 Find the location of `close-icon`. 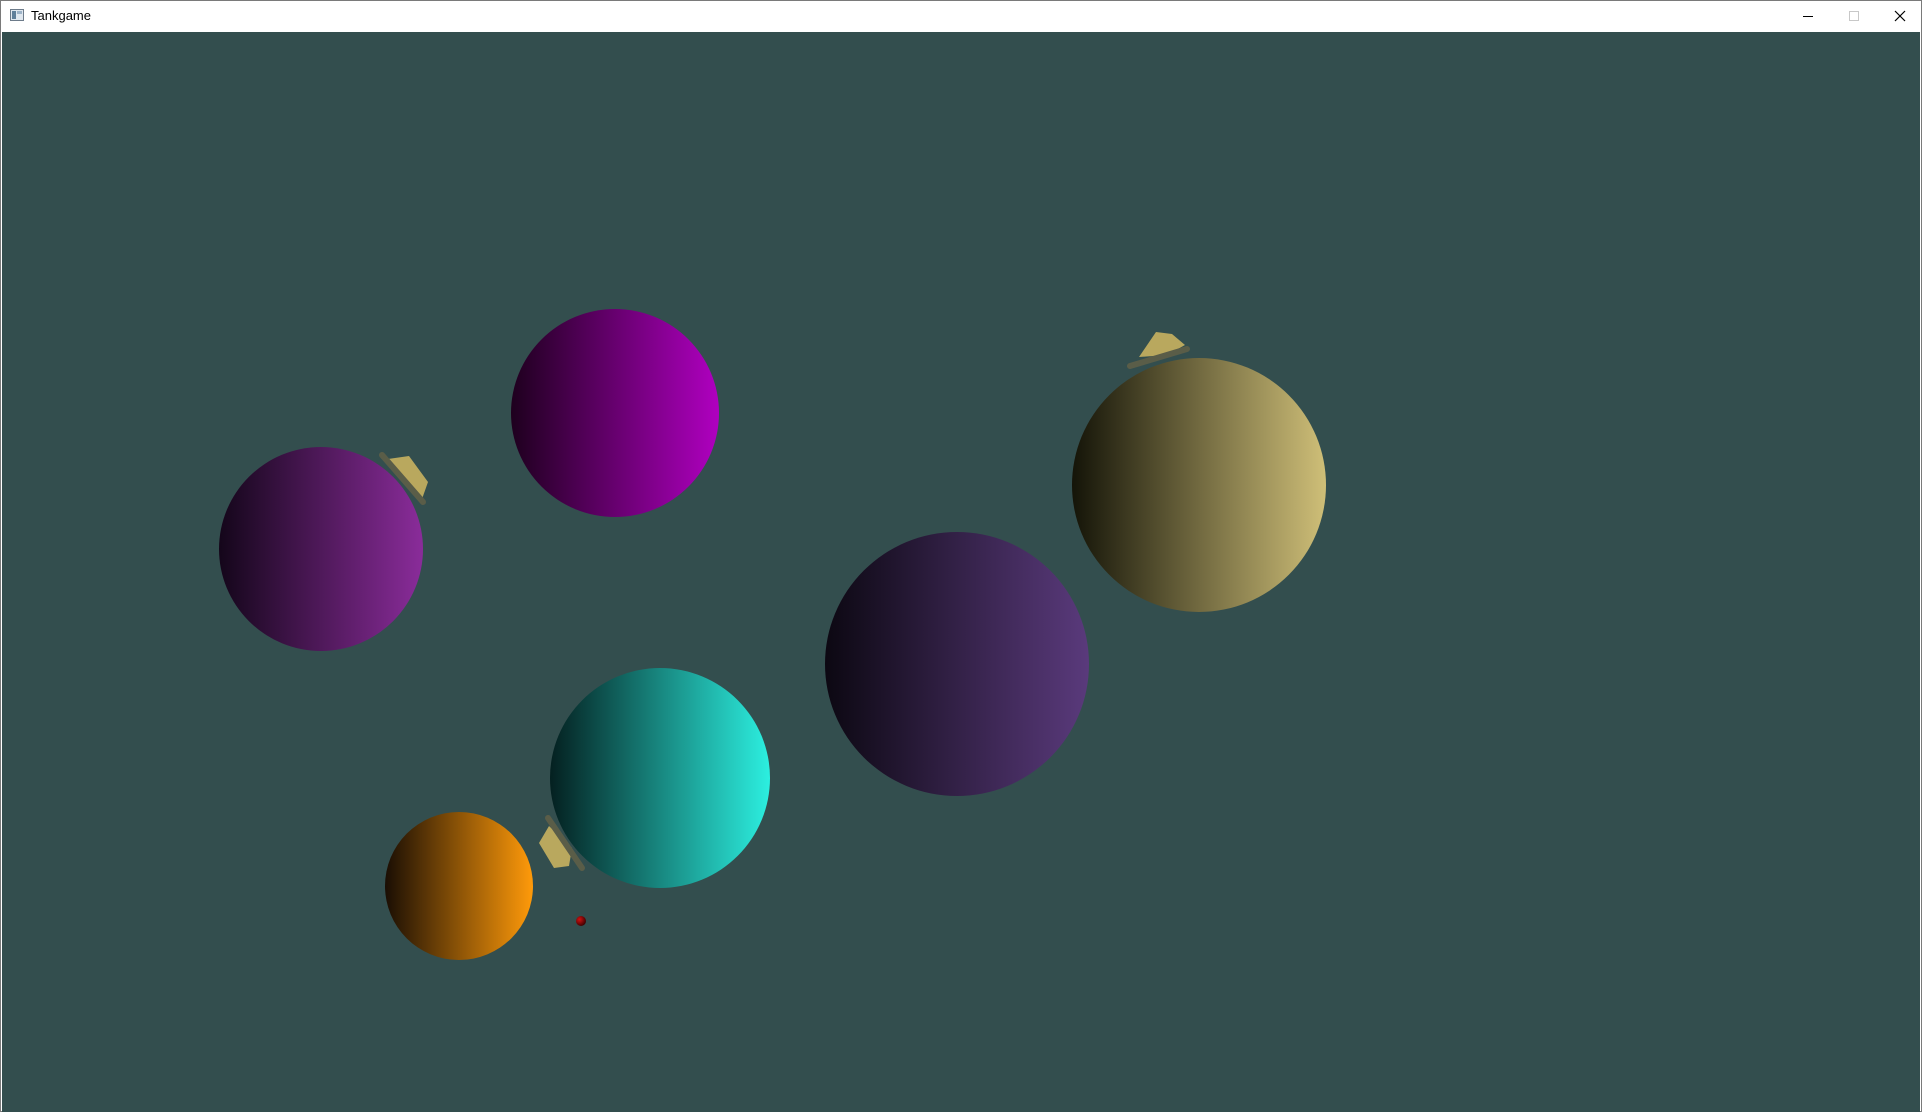

close-icon is located at coordinates (1900, 16).